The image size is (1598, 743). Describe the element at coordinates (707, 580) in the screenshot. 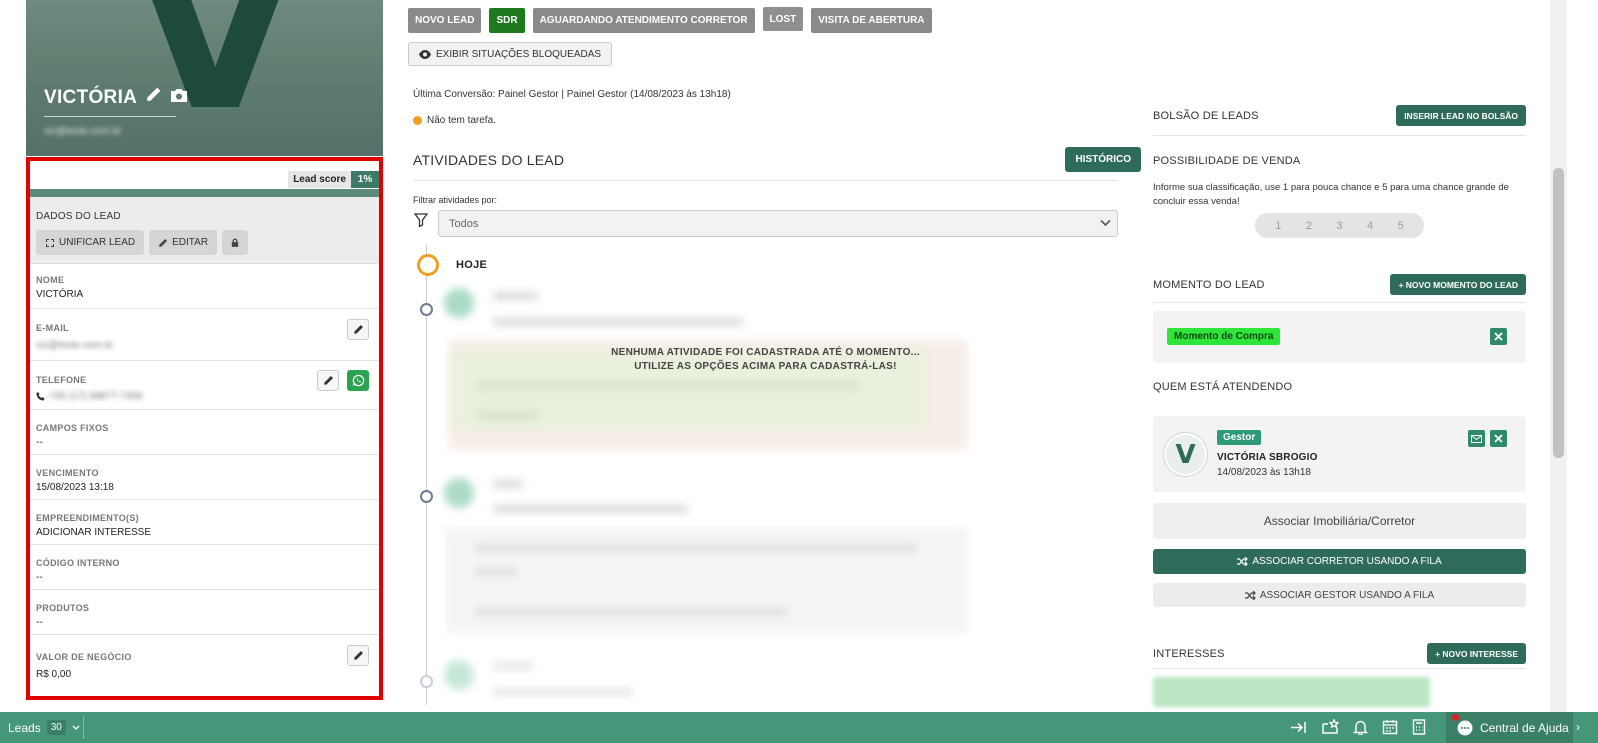

I see `blurred-activity-card` at that location.